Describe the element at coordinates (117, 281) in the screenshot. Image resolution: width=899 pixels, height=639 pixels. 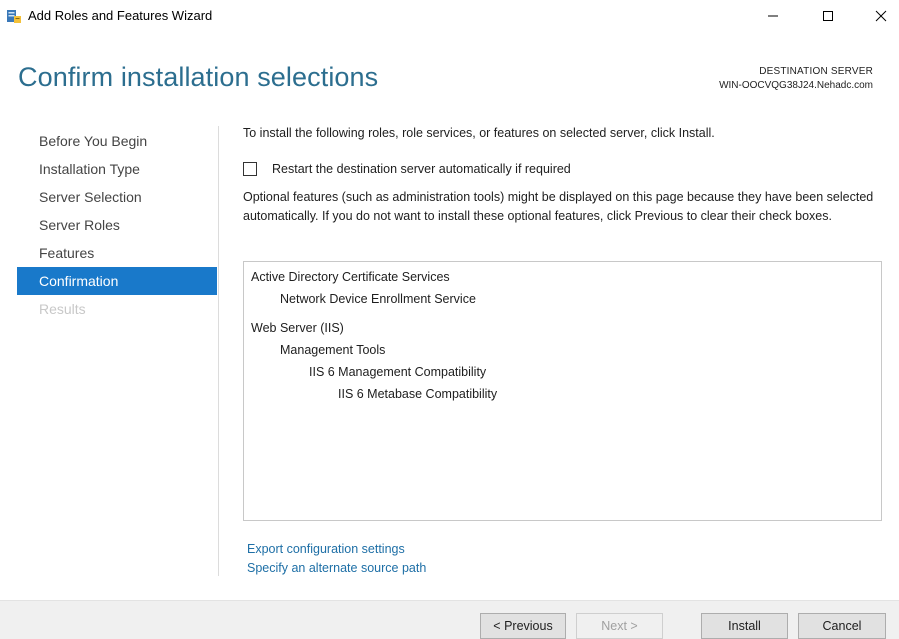
I see `nav-item-confirmation: Confirmation` at that location.